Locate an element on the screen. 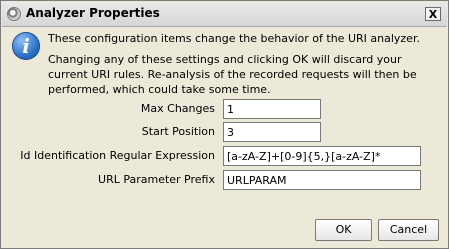 This screenshot has height=249, width=449. start-position-input is located at coordinates (272, 132).